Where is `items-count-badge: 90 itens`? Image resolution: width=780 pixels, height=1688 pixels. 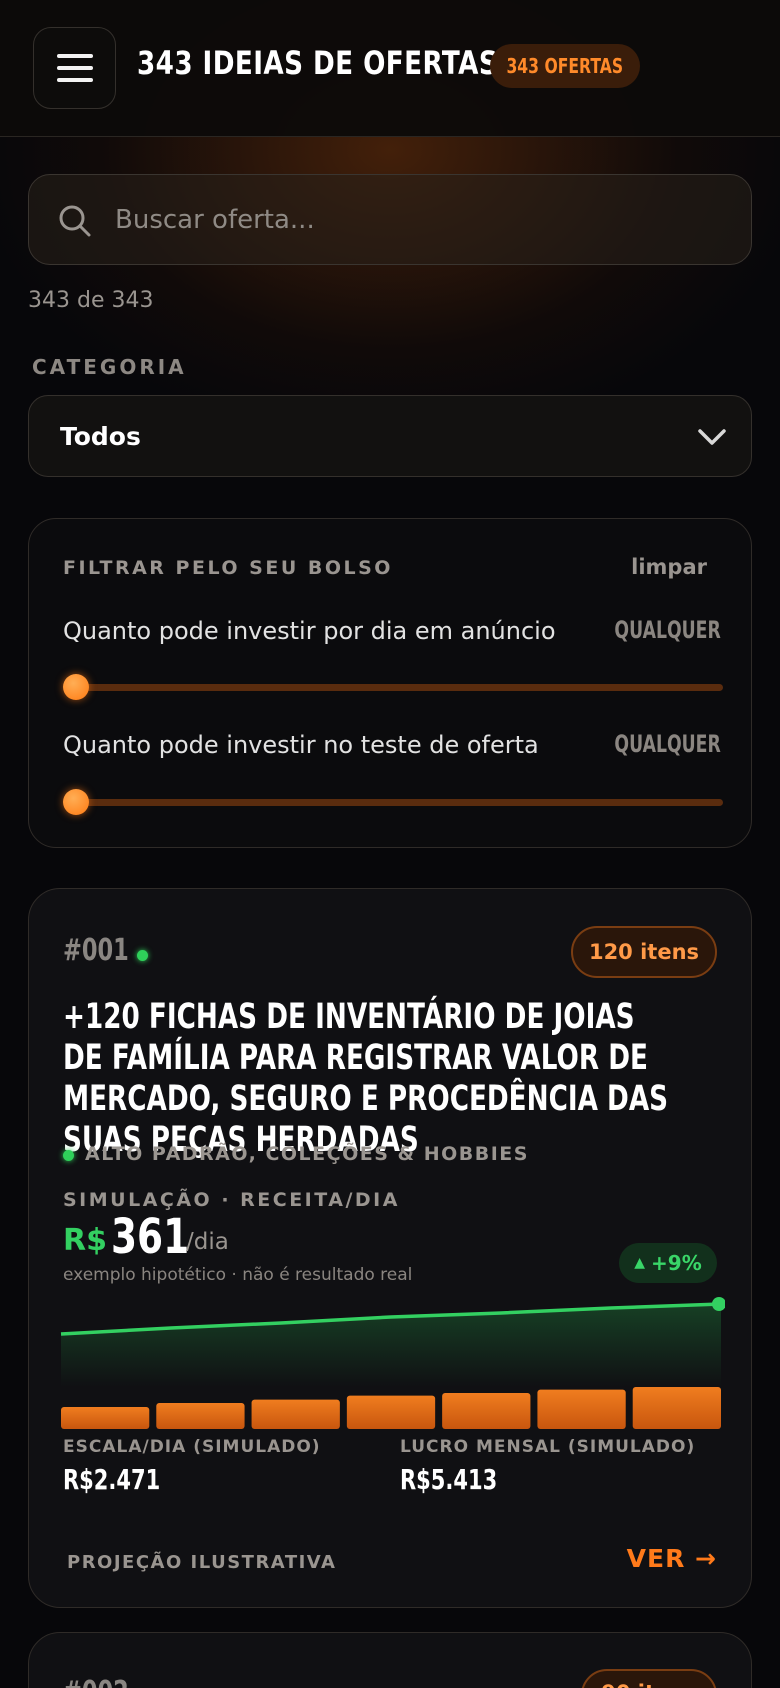
items-count-badge: 90 itens is located at coordinates (649, 1678).